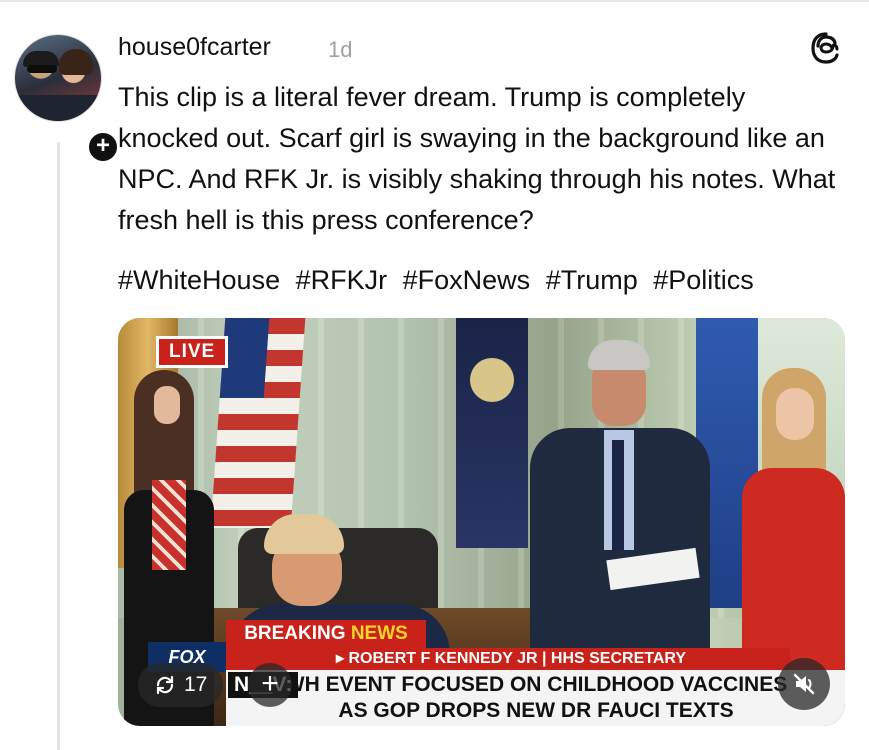 The image size is (869, 750). Describe the element at coordinates (194, 47) in the screenshot. I see `username: house0fcarter` at that location.